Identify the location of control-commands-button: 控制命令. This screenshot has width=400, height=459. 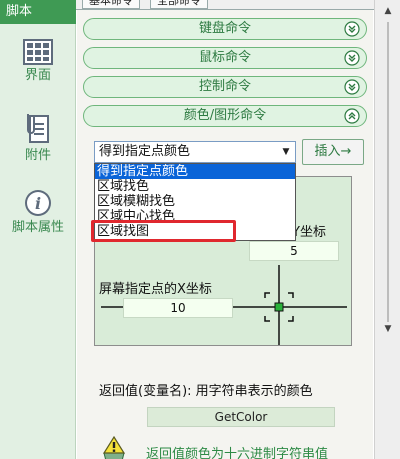
(225, 87).